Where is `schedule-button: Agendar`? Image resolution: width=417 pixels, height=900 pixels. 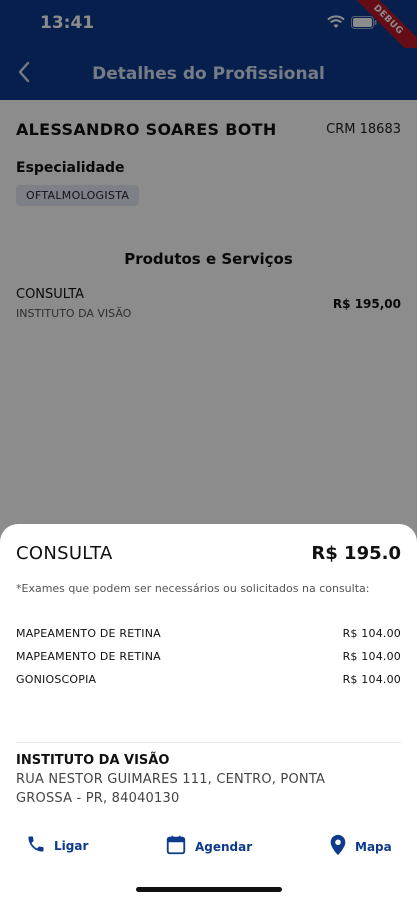
schedule-button: Agendar is located at coordinates (208, 846).